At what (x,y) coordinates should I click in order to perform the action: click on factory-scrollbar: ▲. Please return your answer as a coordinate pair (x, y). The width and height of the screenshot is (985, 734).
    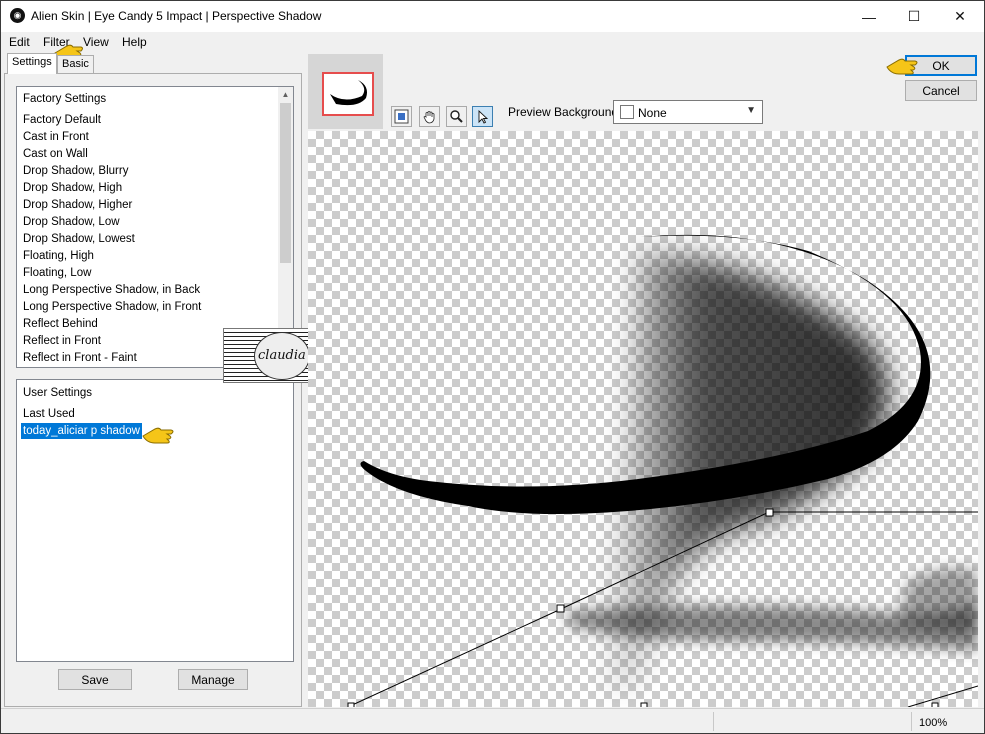
    Looking at the image, I should click on (285, 227).